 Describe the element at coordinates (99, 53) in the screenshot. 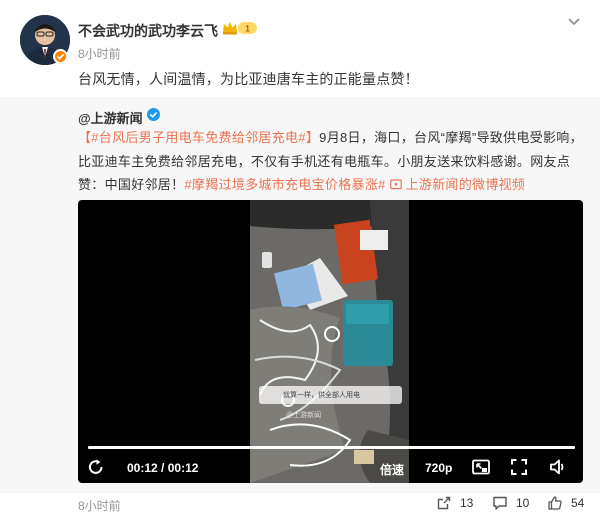

I see `post-timestamp: 8小时前` at that location.